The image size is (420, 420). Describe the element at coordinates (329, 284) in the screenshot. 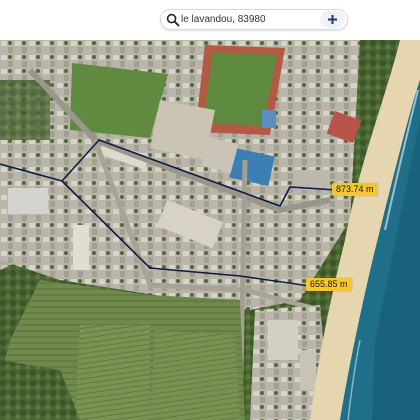

I see `distance-label-2: 655.85 m` at that location.